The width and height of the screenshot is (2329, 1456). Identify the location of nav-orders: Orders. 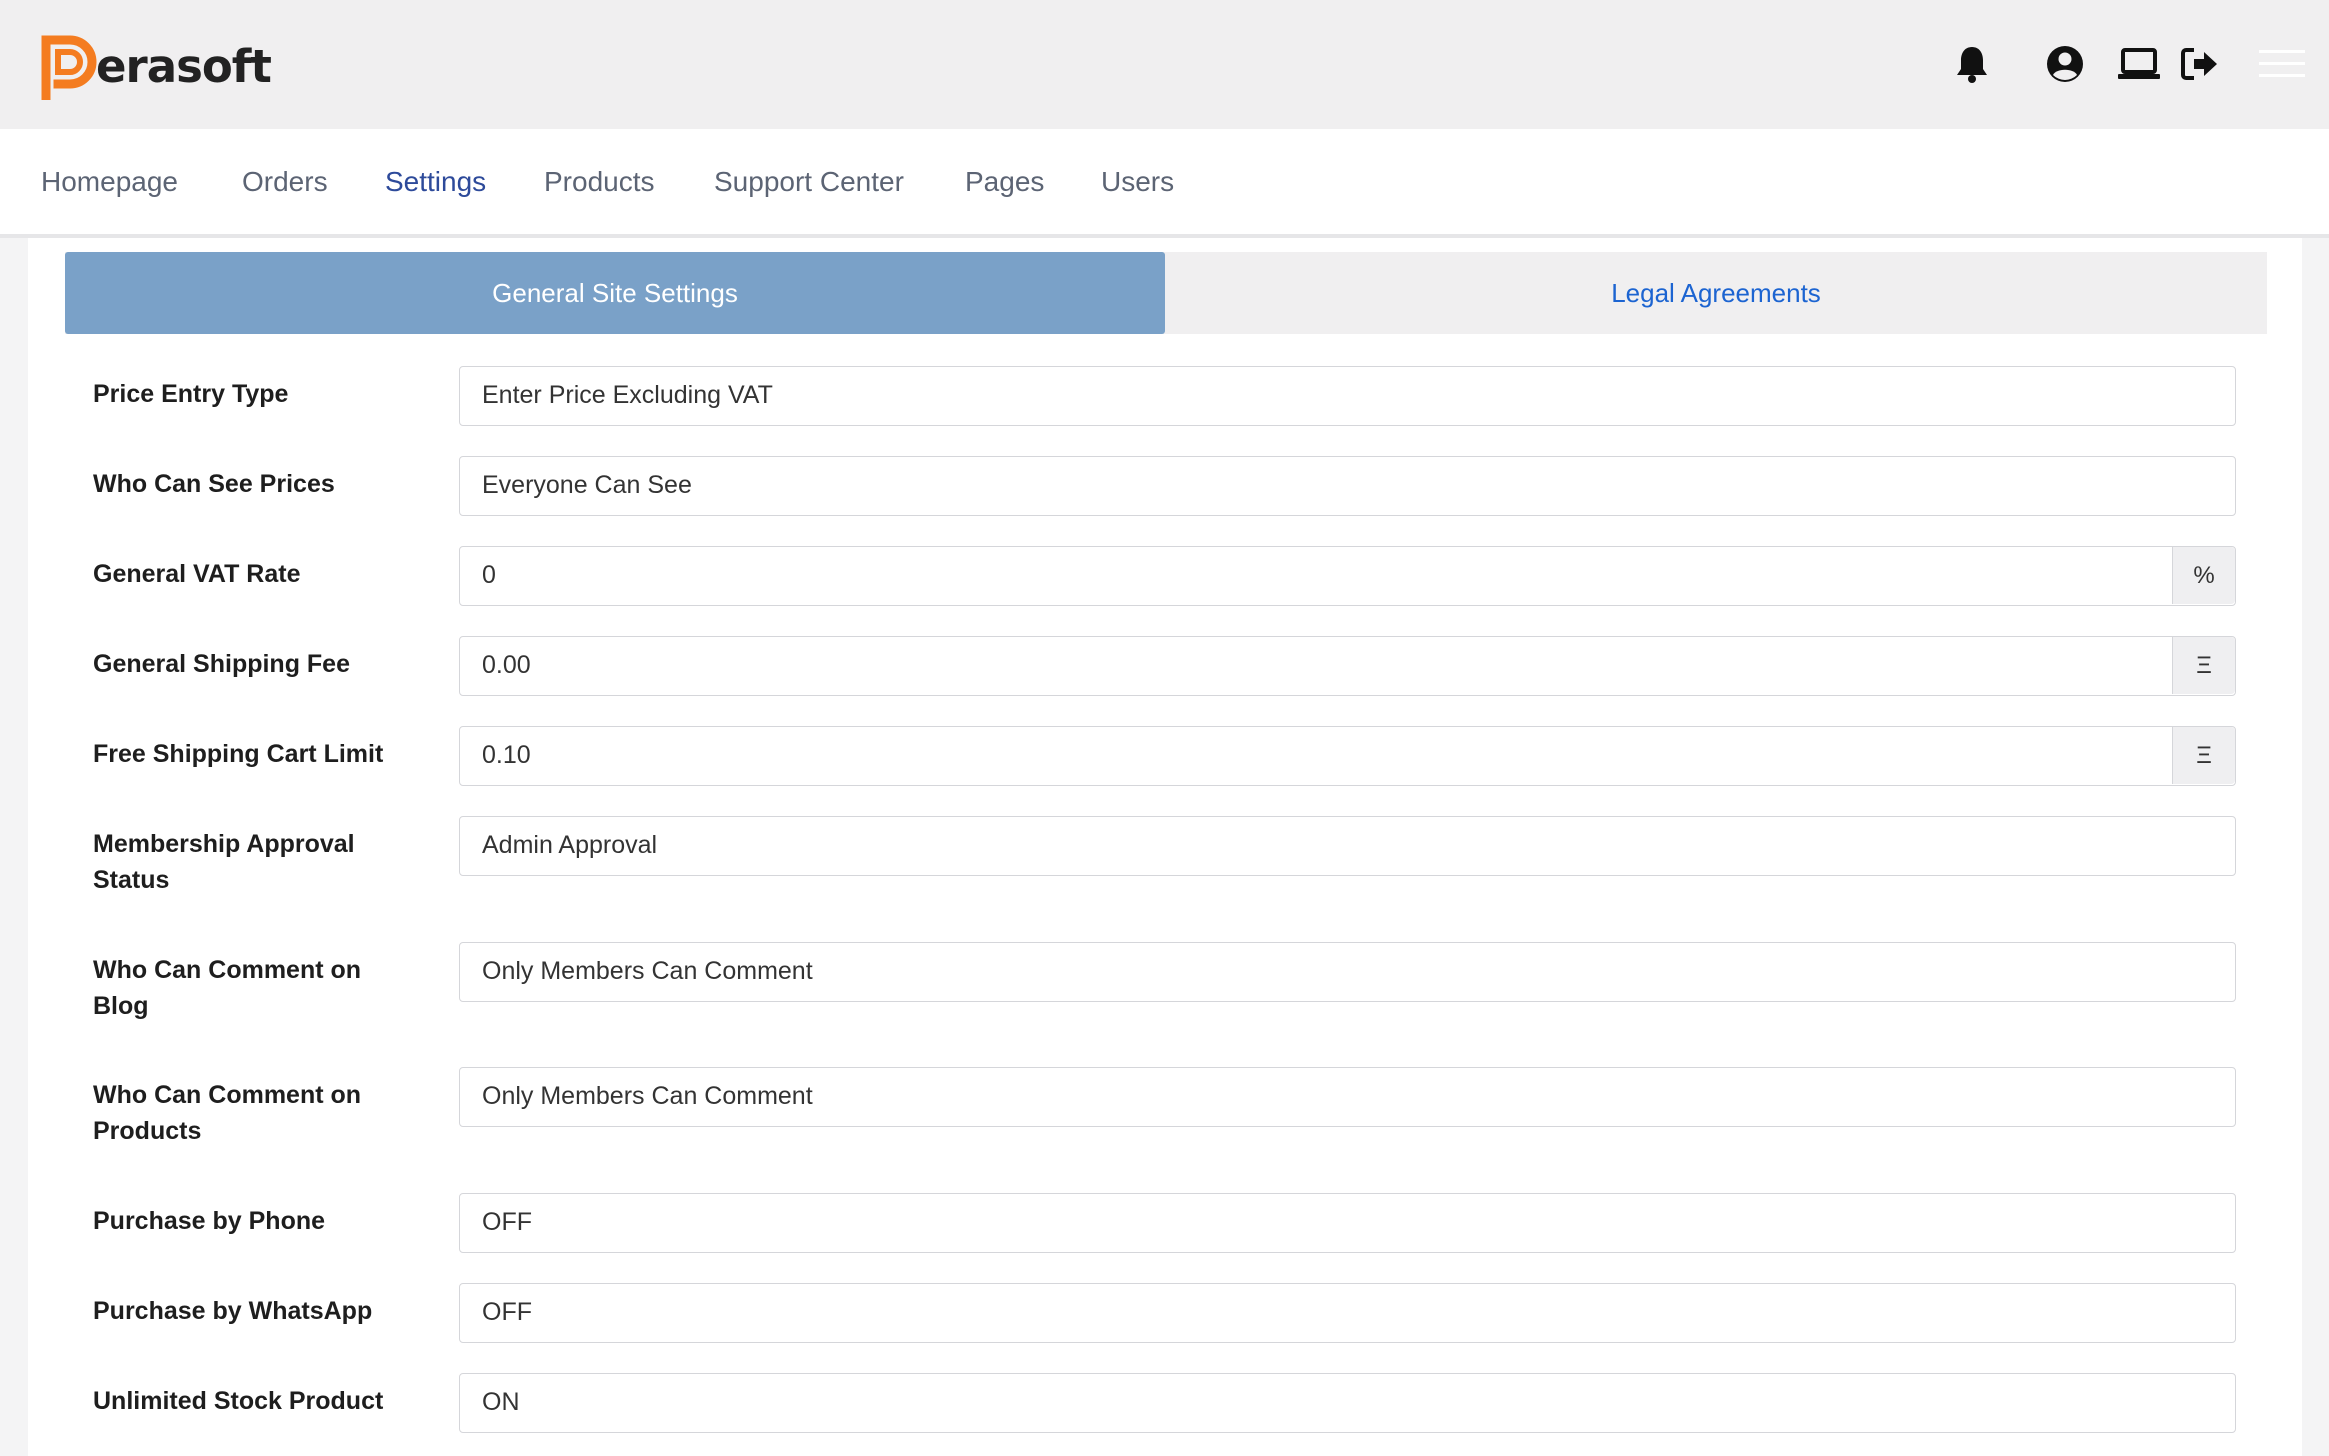
(285, 181).